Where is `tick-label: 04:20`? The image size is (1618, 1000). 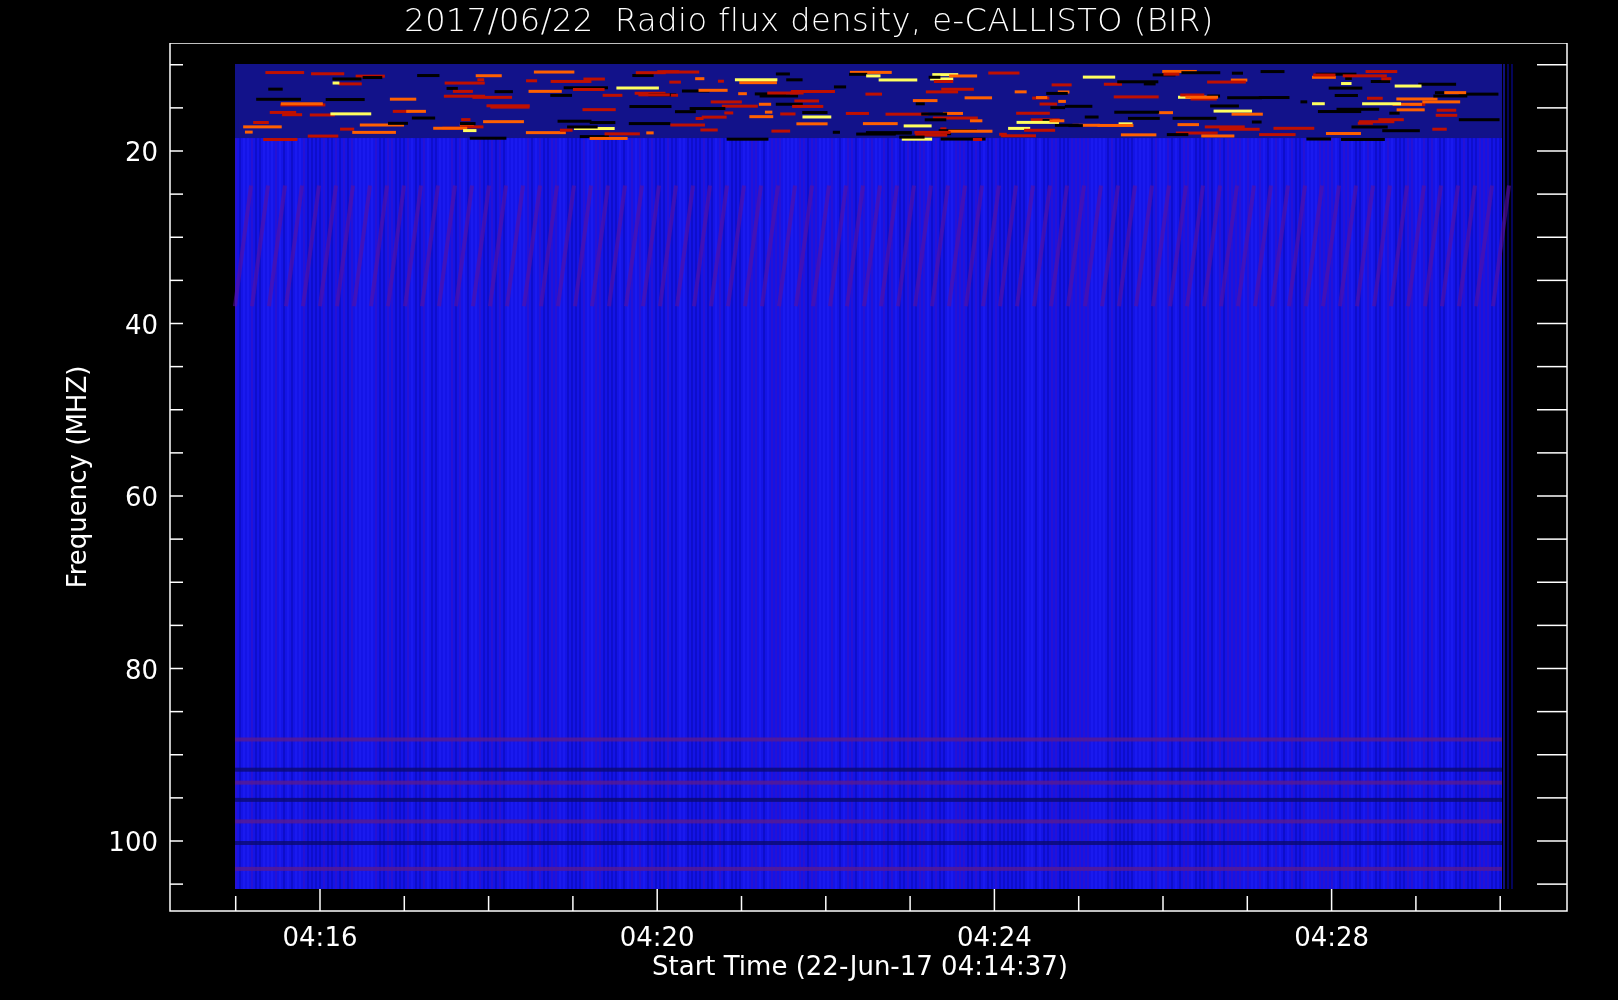 tick-label: 04:20 is located at coordinates (657, 937).